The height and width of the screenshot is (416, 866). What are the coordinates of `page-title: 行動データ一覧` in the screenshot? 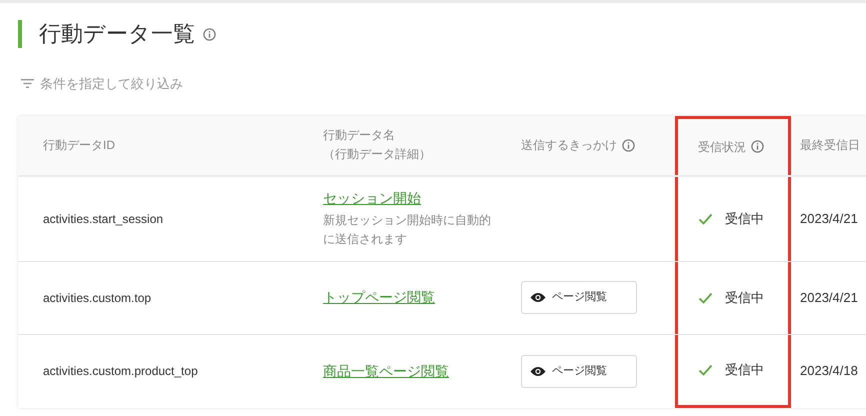 It's located at (117, 34).